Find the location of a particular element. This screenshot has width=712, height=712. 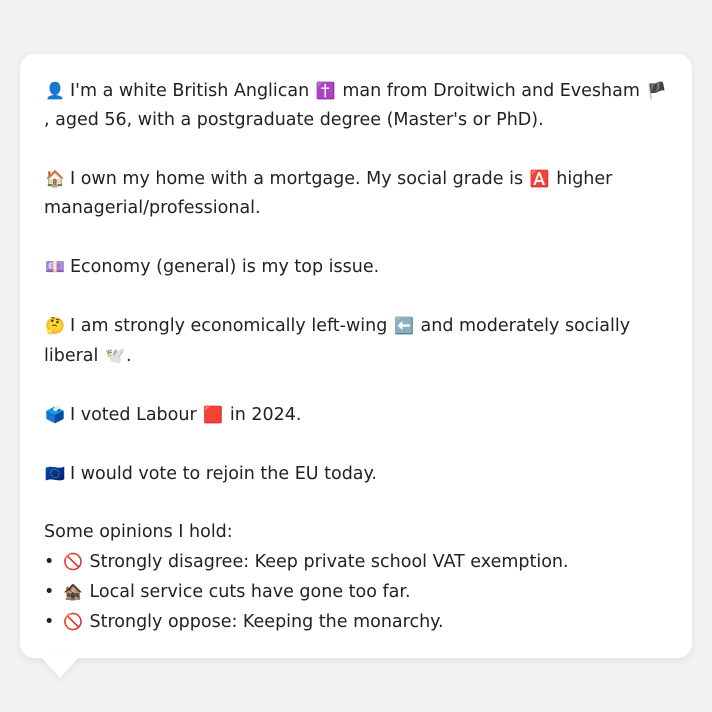

issue-line: 💷 Economy (general) is my top issue. is located at coordinates (356, 267).